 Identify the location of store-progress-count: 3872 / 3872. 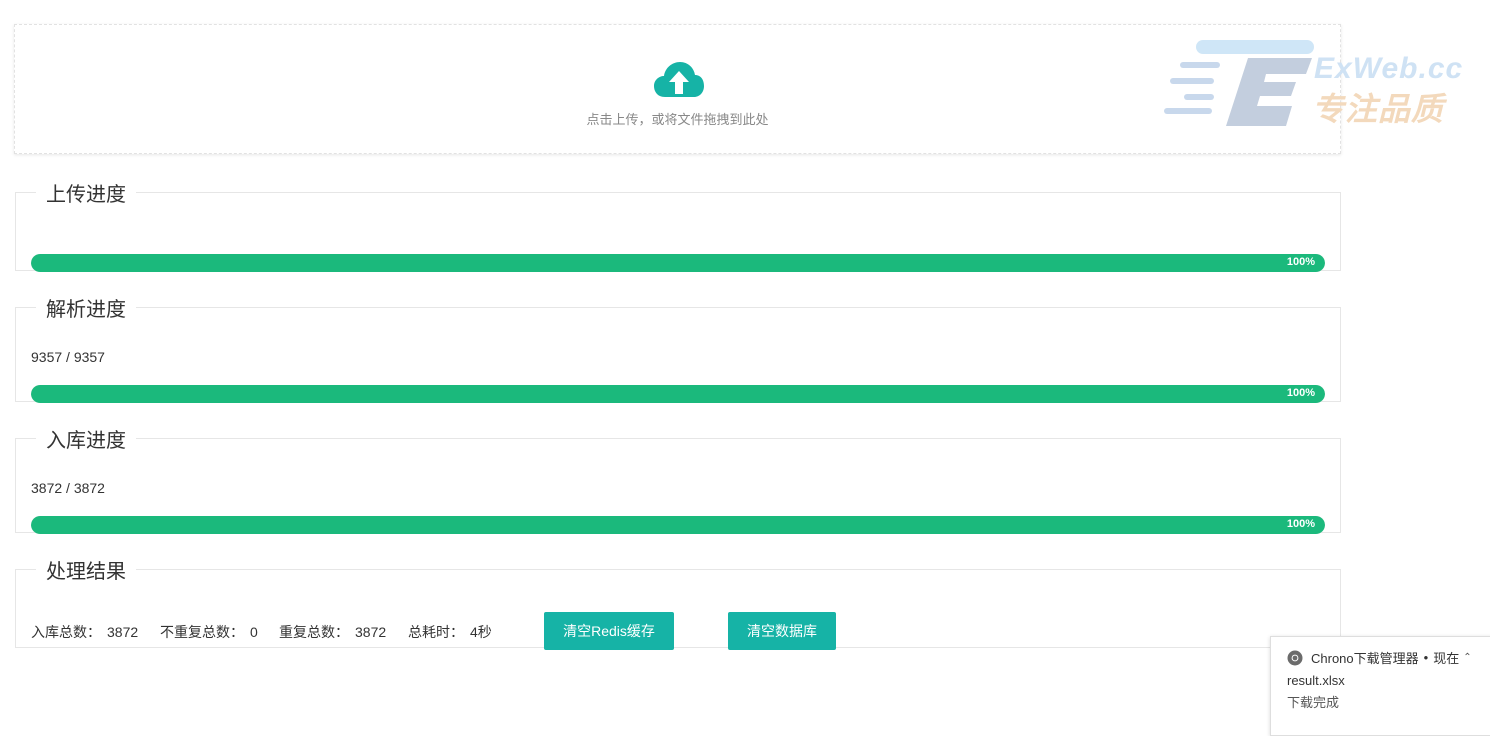
(68, 488).